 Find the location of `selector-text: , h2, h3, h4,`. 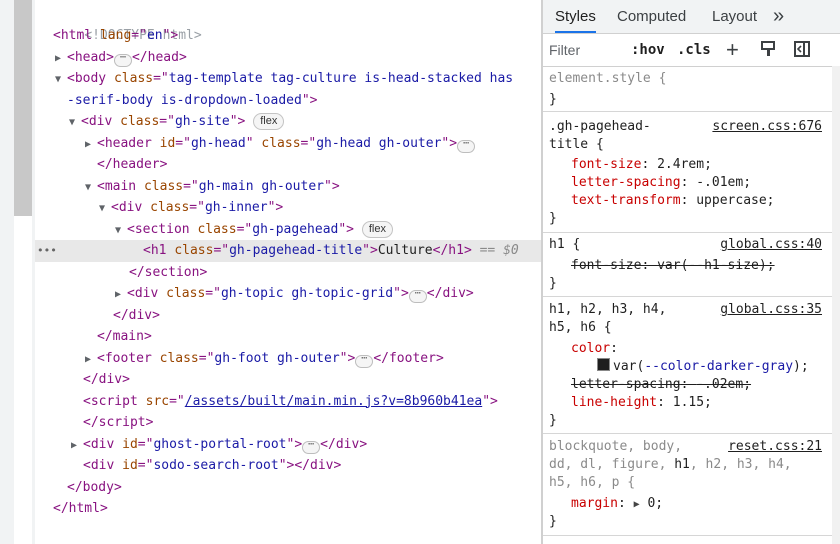

selector-text: , h2, h3, h4, is located at coordinates (740, 464).